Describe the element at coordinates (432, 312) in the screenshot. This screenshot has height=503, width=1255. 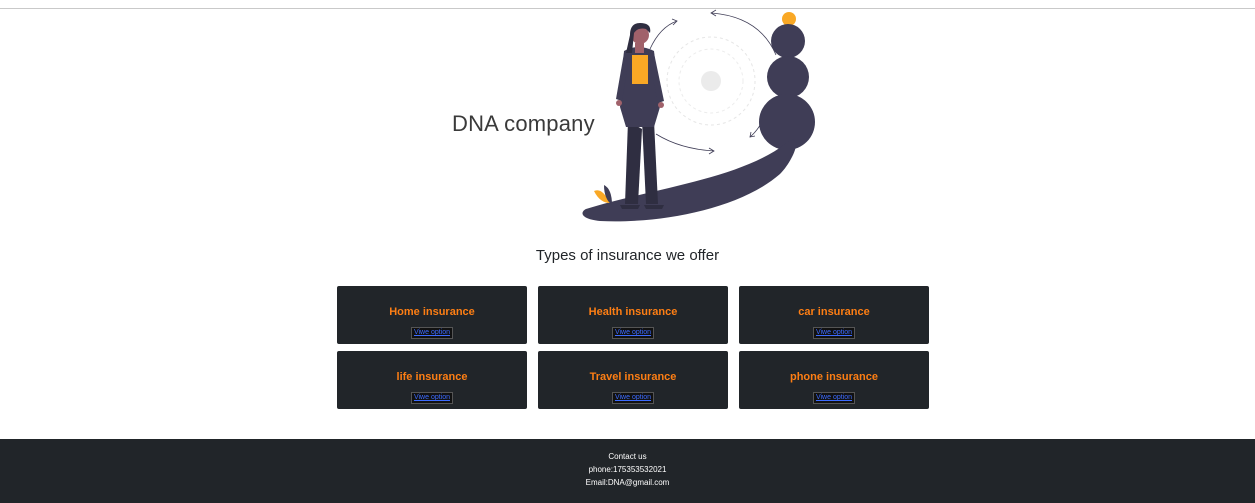
I see `card-title: Home insurance` at that location.